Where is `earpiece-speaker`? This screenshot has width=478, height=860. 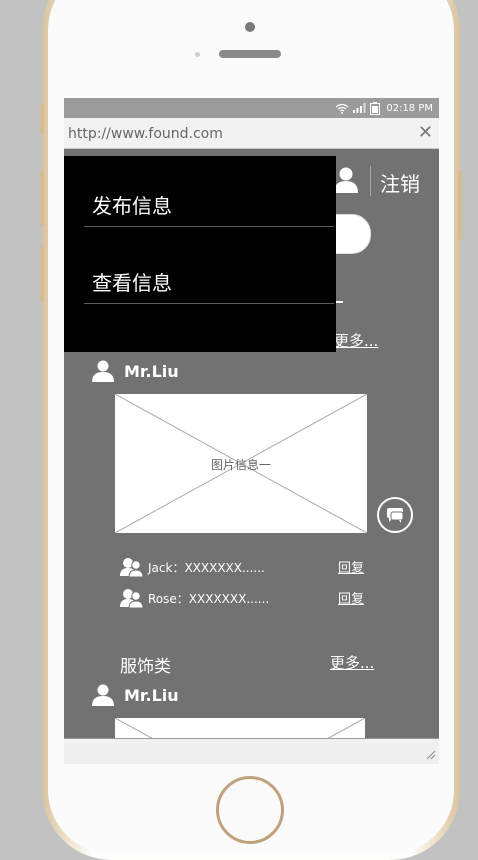
earpiece-speaker is located at coordinates (250, 54).